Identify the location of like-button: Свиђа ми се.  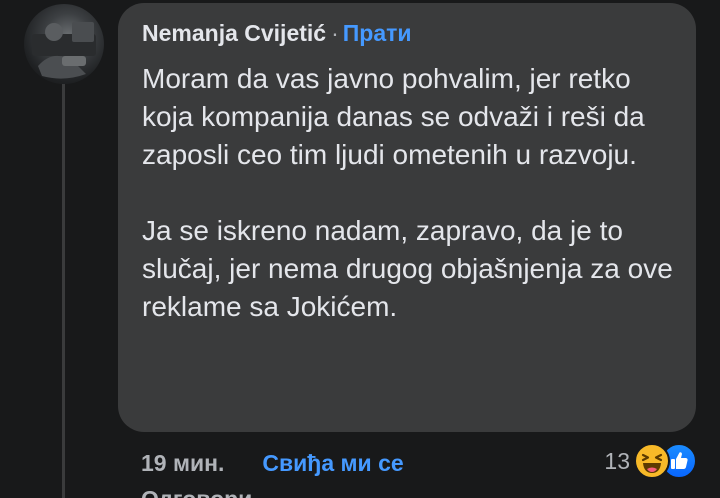
(332, 463).